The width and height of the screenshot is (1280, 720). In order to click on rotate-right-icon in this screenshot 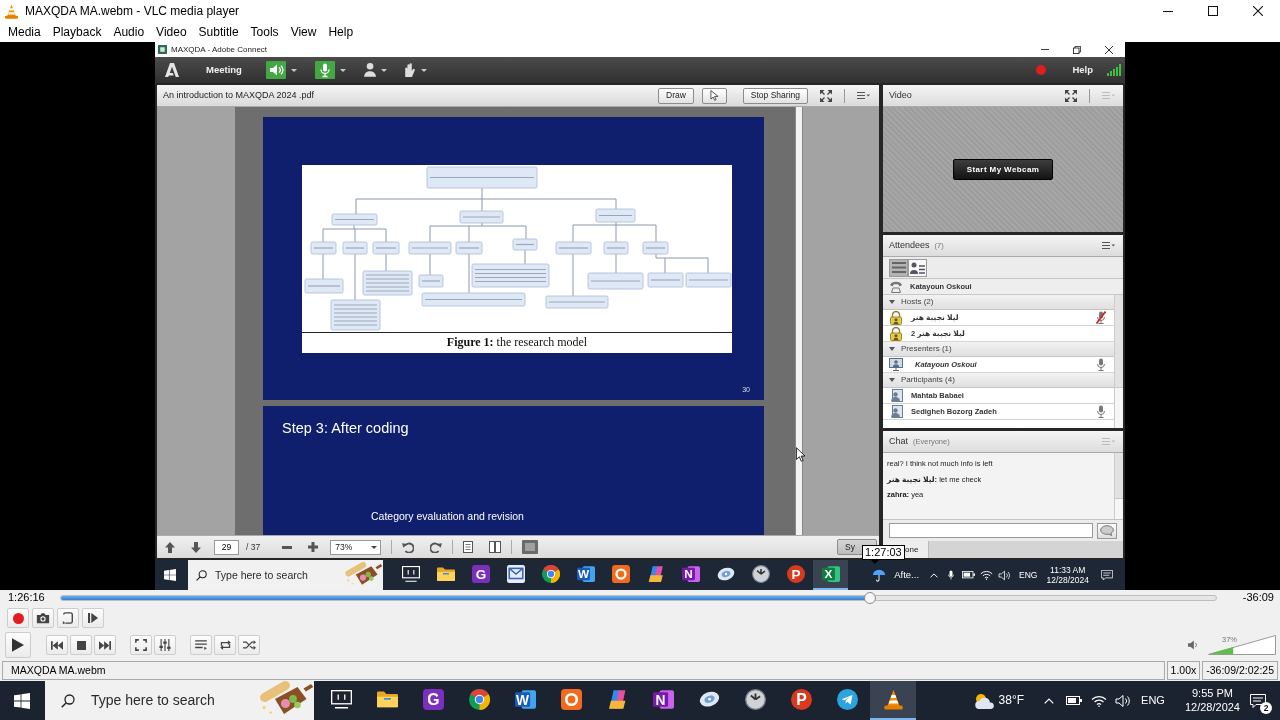, I will do `click(436, 547)`.